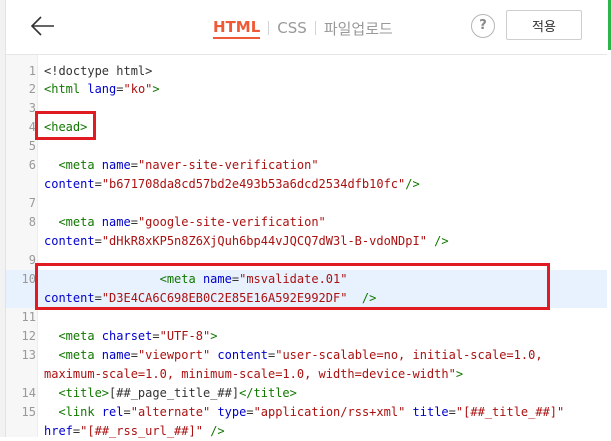  Describe the element at coordinates (32, 108) in the screenshot. I see `line-number: 3` at that location.